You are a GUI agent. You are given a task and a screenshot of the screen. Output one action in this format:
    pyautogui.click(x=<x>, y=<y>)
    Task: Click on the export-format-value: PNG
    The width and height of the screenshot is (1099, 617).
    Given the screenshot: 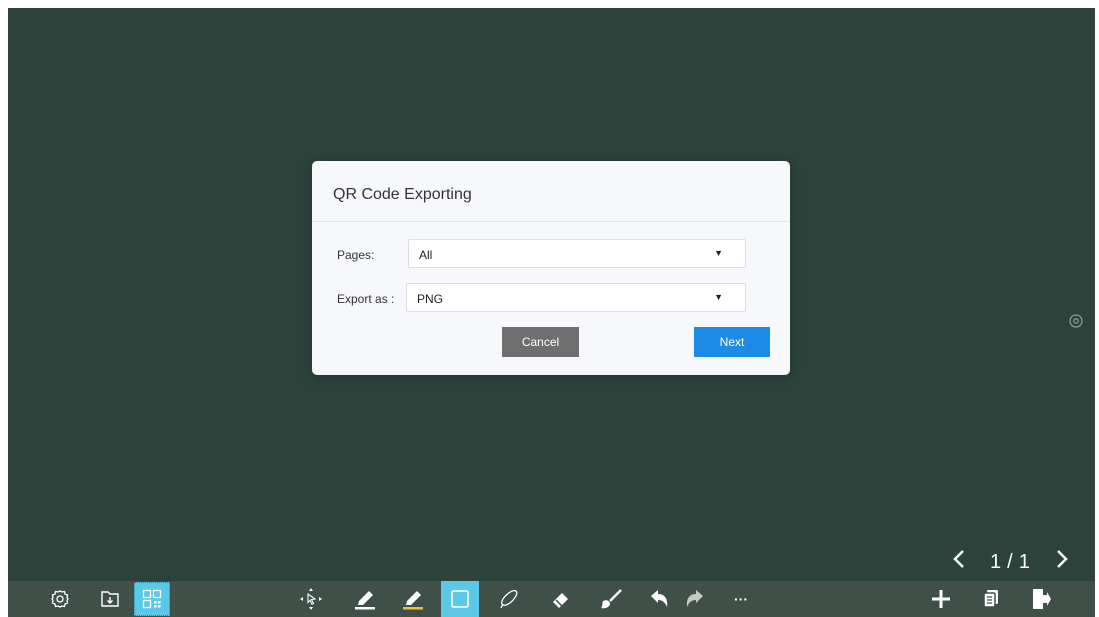 What is the action you would take?
    pyautogui.click(x=430, y=299)
    